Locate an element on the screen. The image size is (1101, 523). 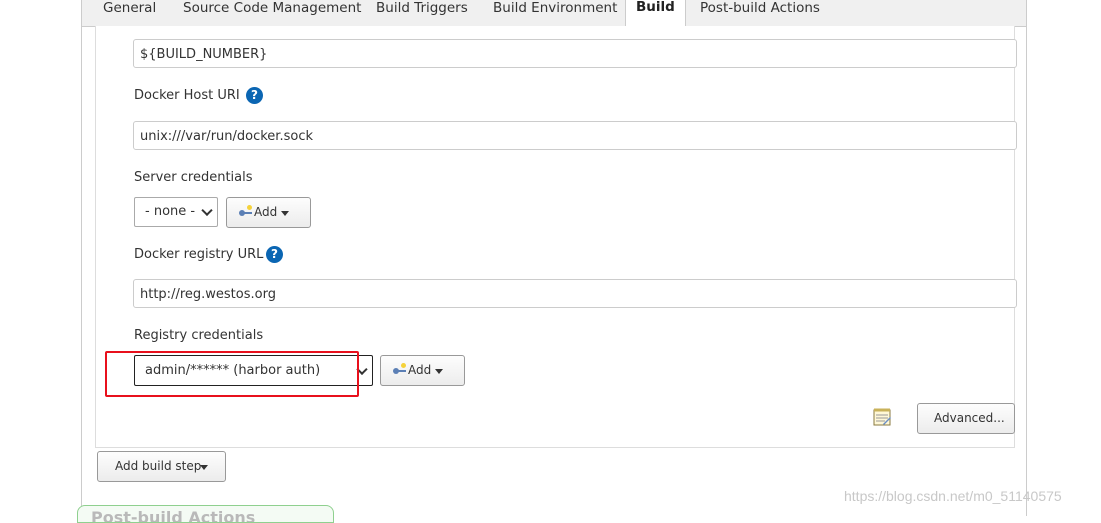
add-build-step-button: Add build step is located at coordinates (161, 466).